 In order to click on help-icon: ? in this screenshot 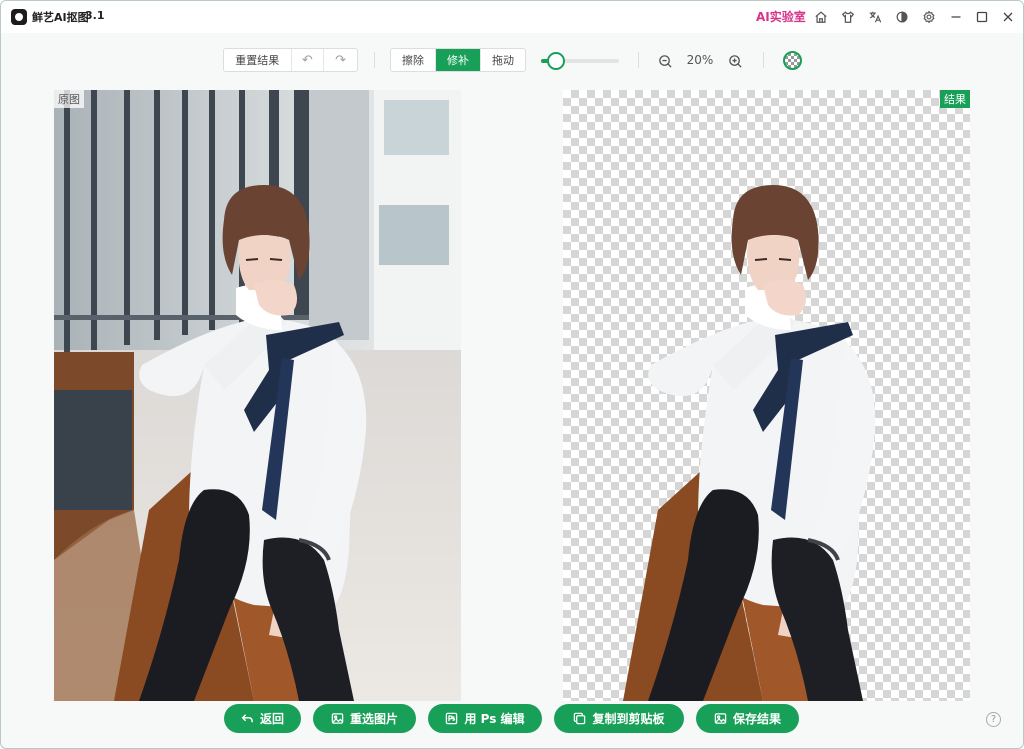, I will do `click(993, 719)`.